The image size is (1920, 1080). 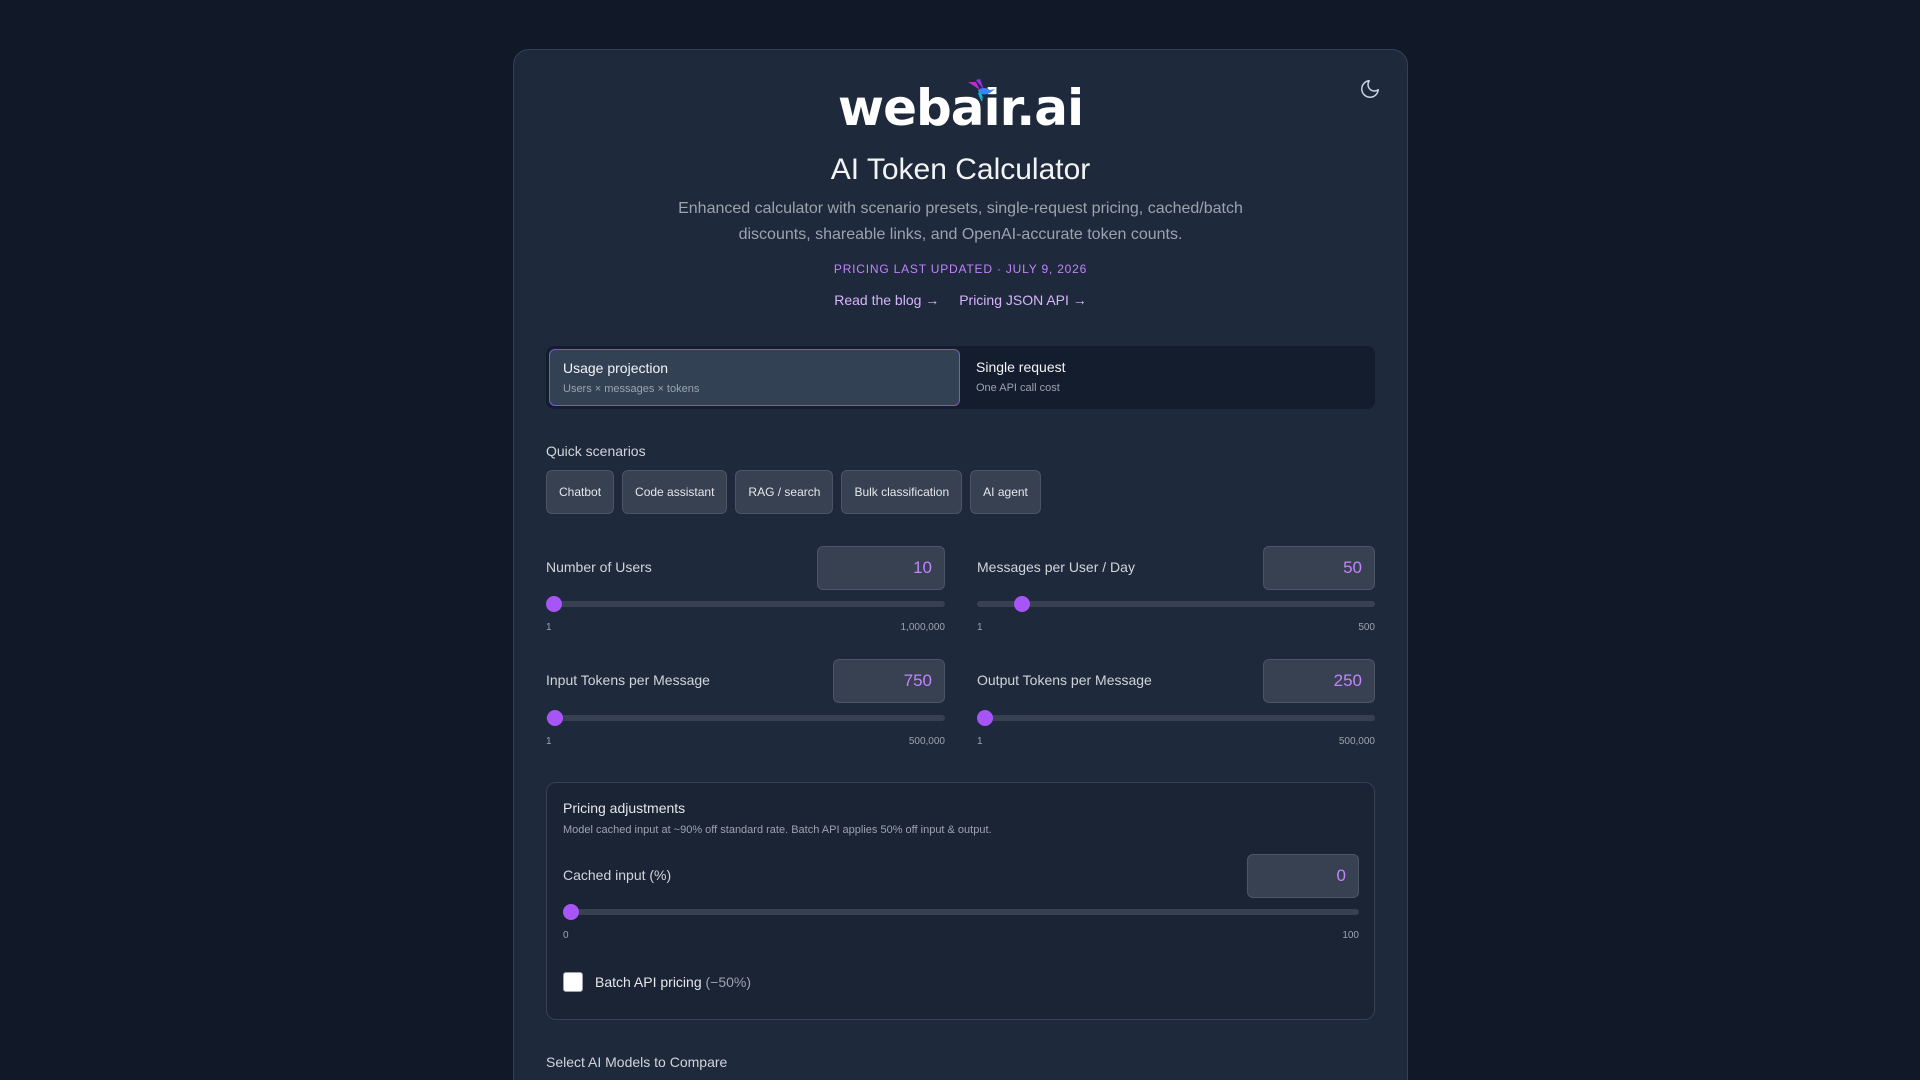 What do you see at coordinates (1176, 704) in the screenshot?
I see `output-tokens-field: Output Tokens per Message 1 500,000` at bounding box center [1176, 704].